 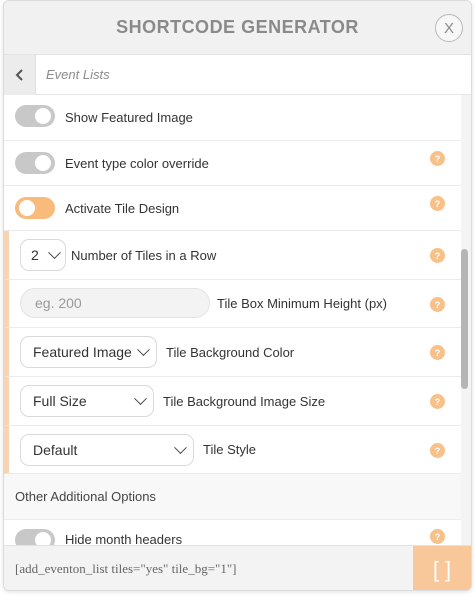 I want to click on option-row-tiles-in-row: 2 Number of Tiles in a Row ?, so click(x=232, y=255).